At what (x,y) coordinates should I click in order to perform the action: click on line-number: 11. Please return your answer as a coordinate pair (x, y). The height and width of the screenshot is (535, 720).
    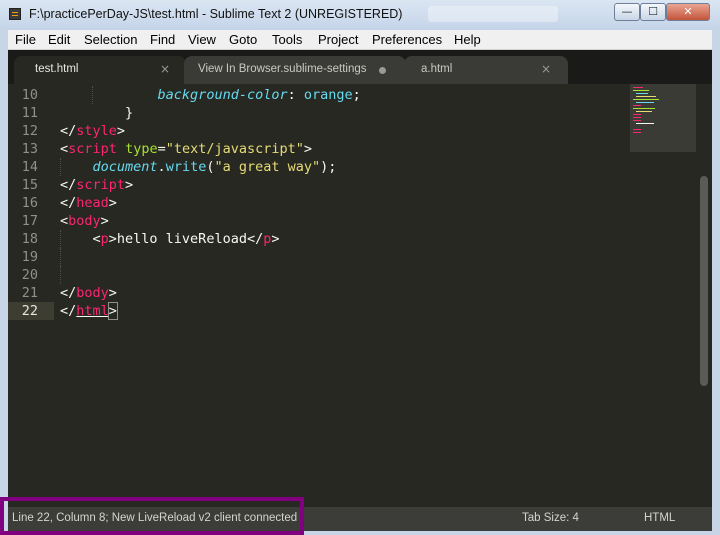
    Looking at the image, I should click on (29, 113).